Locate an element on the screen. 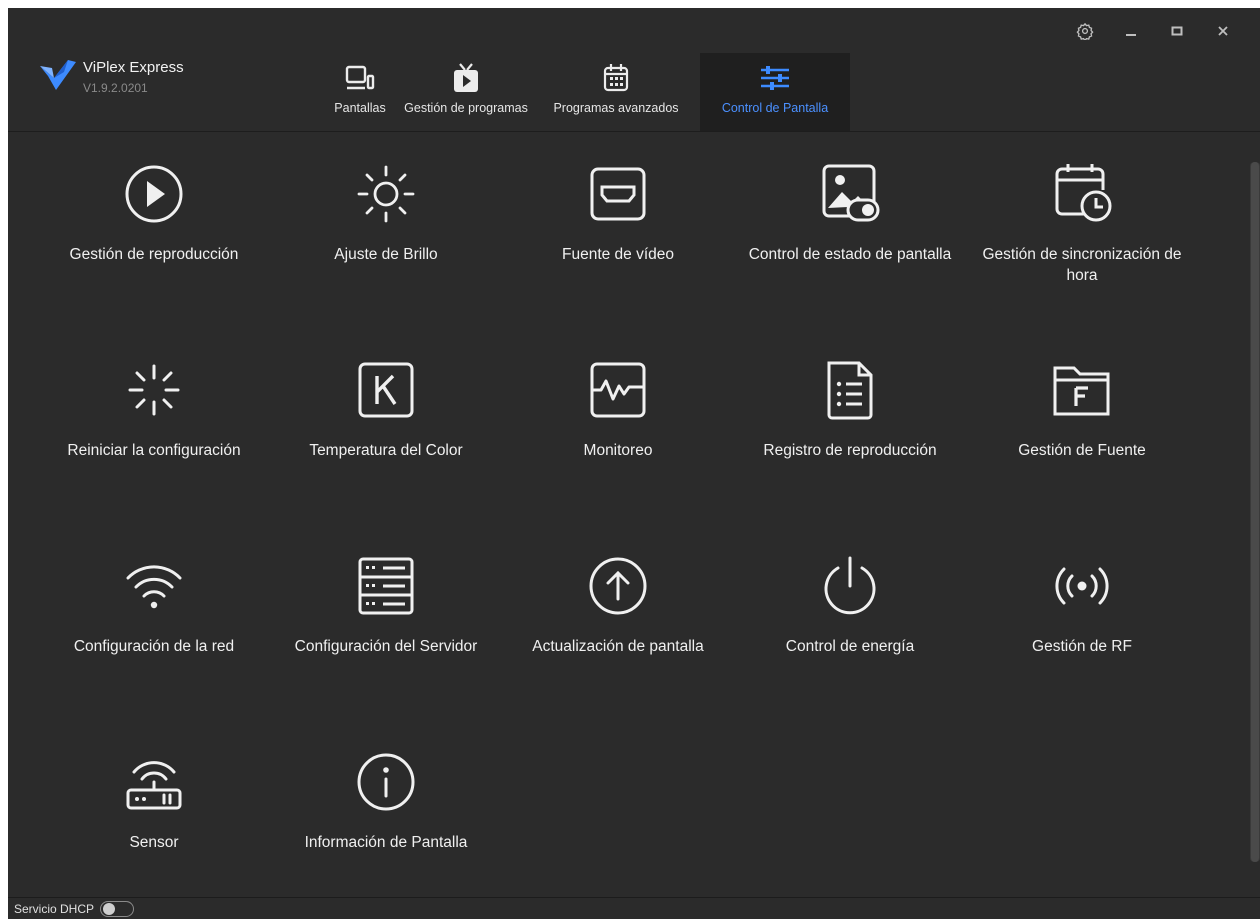  tile-monitoreo: Monitoreo is located at coordinates (618, 454).